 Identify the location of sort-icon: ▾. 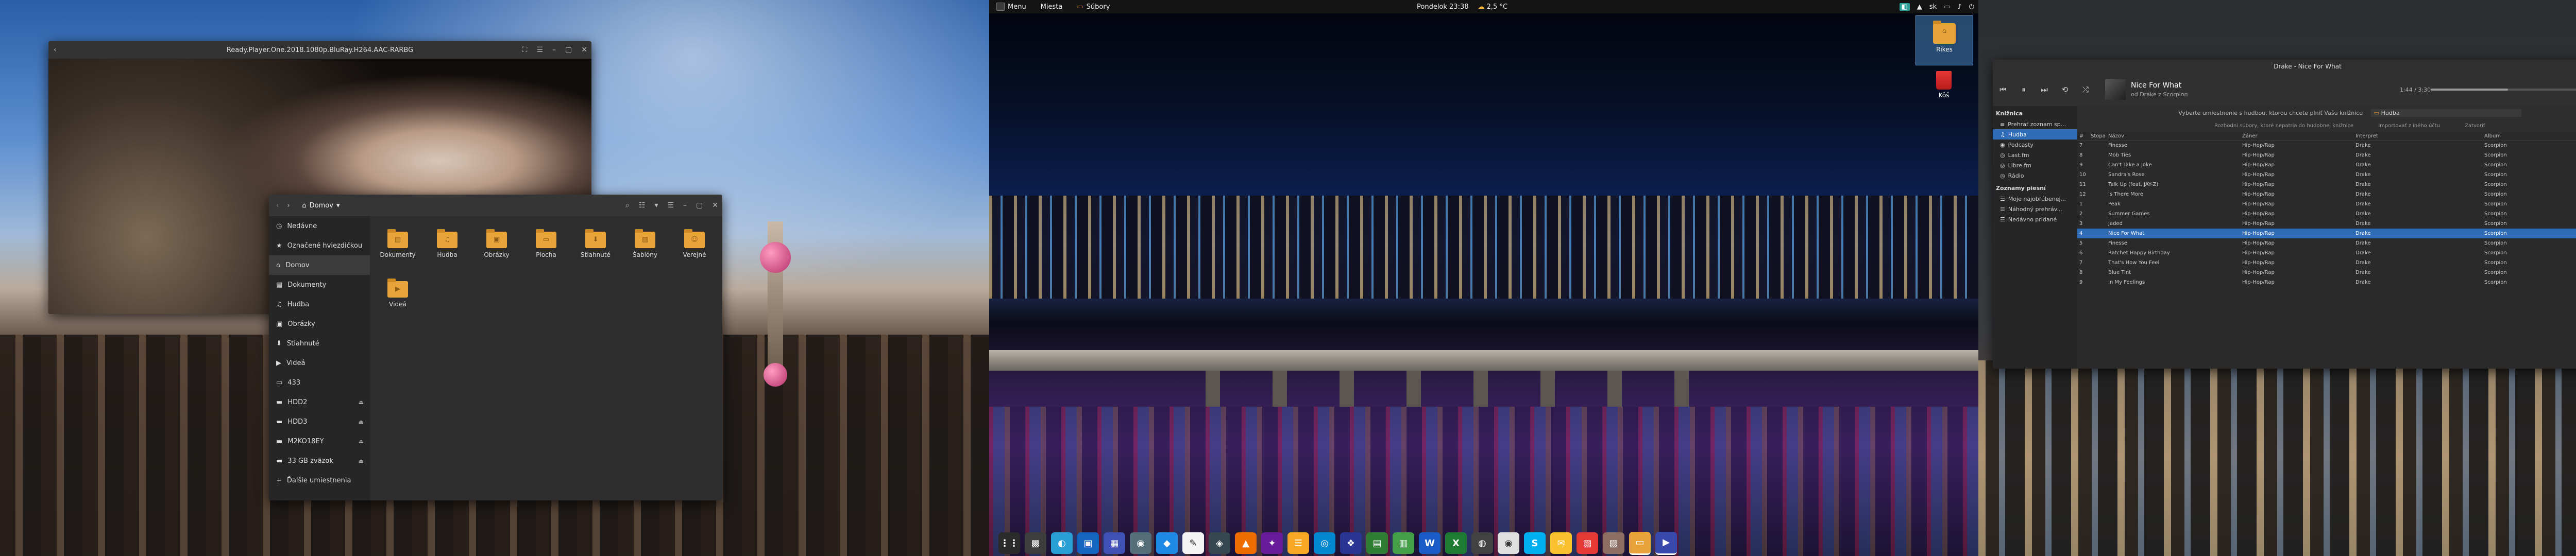
(656, 205).